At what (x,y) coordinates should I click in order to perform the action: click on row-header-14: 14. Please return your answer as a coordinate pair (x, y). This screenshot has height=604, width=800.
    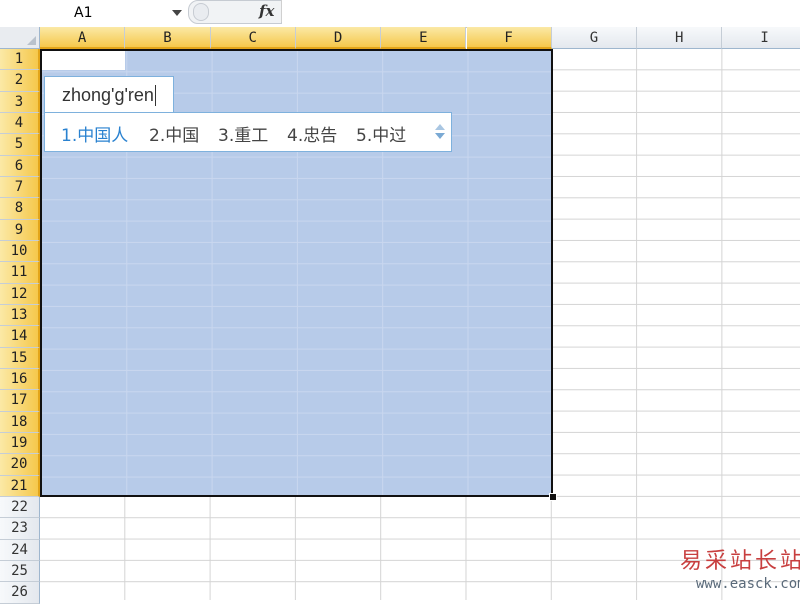
    Looking at the image, I should click on (20, 337).